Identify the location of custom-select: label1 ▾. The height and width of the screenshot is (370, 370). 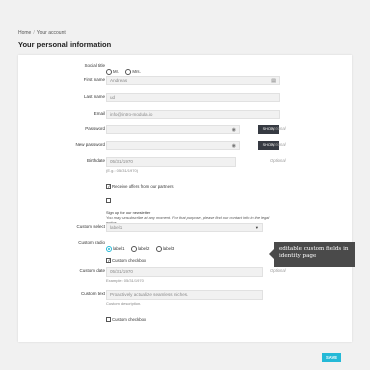
(184, 227).